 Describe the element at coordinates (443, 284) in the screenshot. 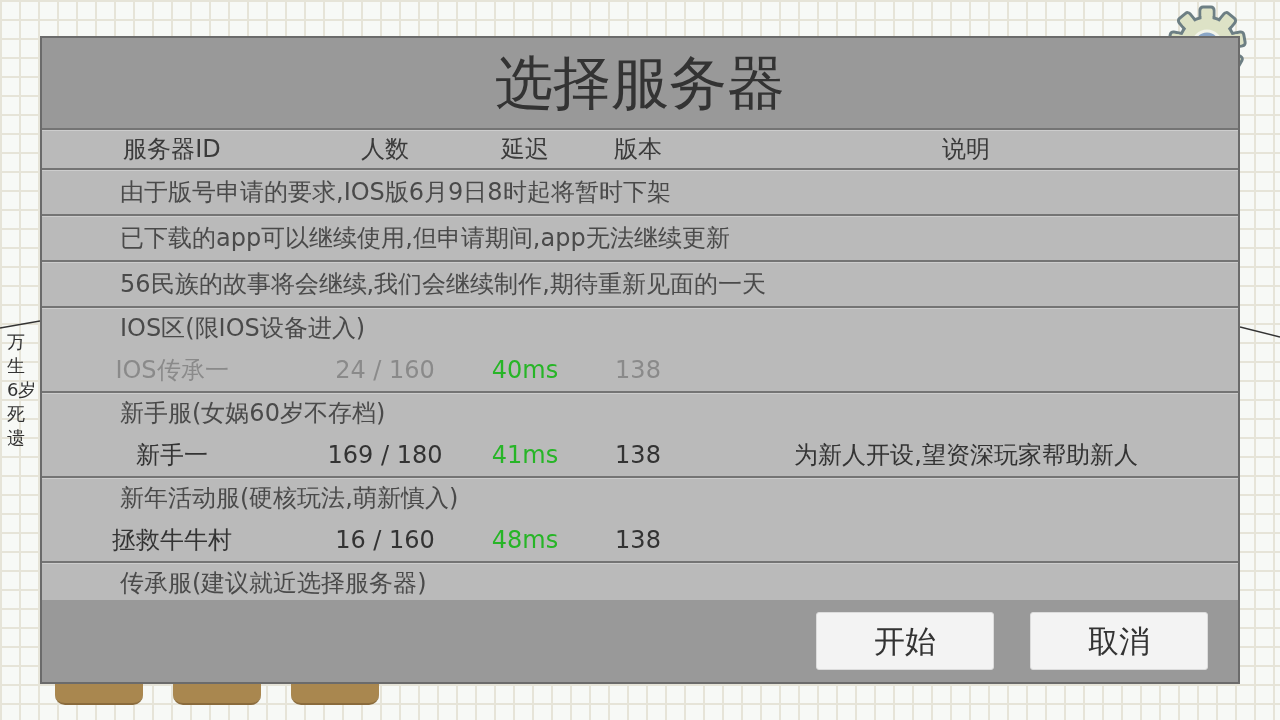

I see `notice-text: 56民族的故事将会继续,我们会继续制作,期待重新见面的一天` at that location.